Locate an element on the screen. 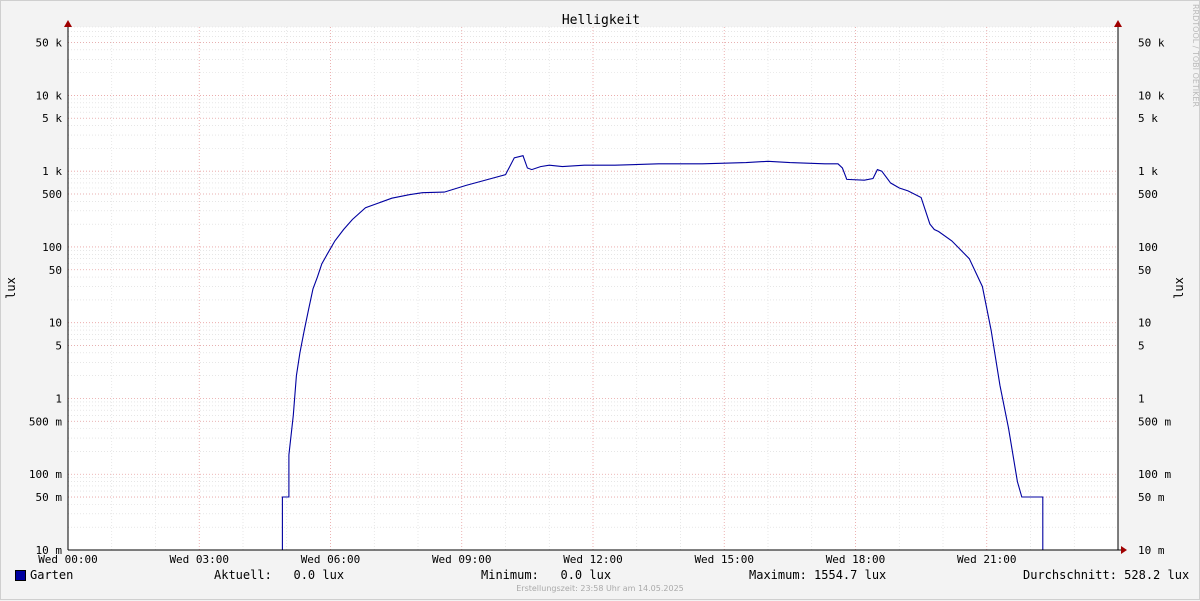  y-tick-label: 10 k is located at coordinates (49, 95).